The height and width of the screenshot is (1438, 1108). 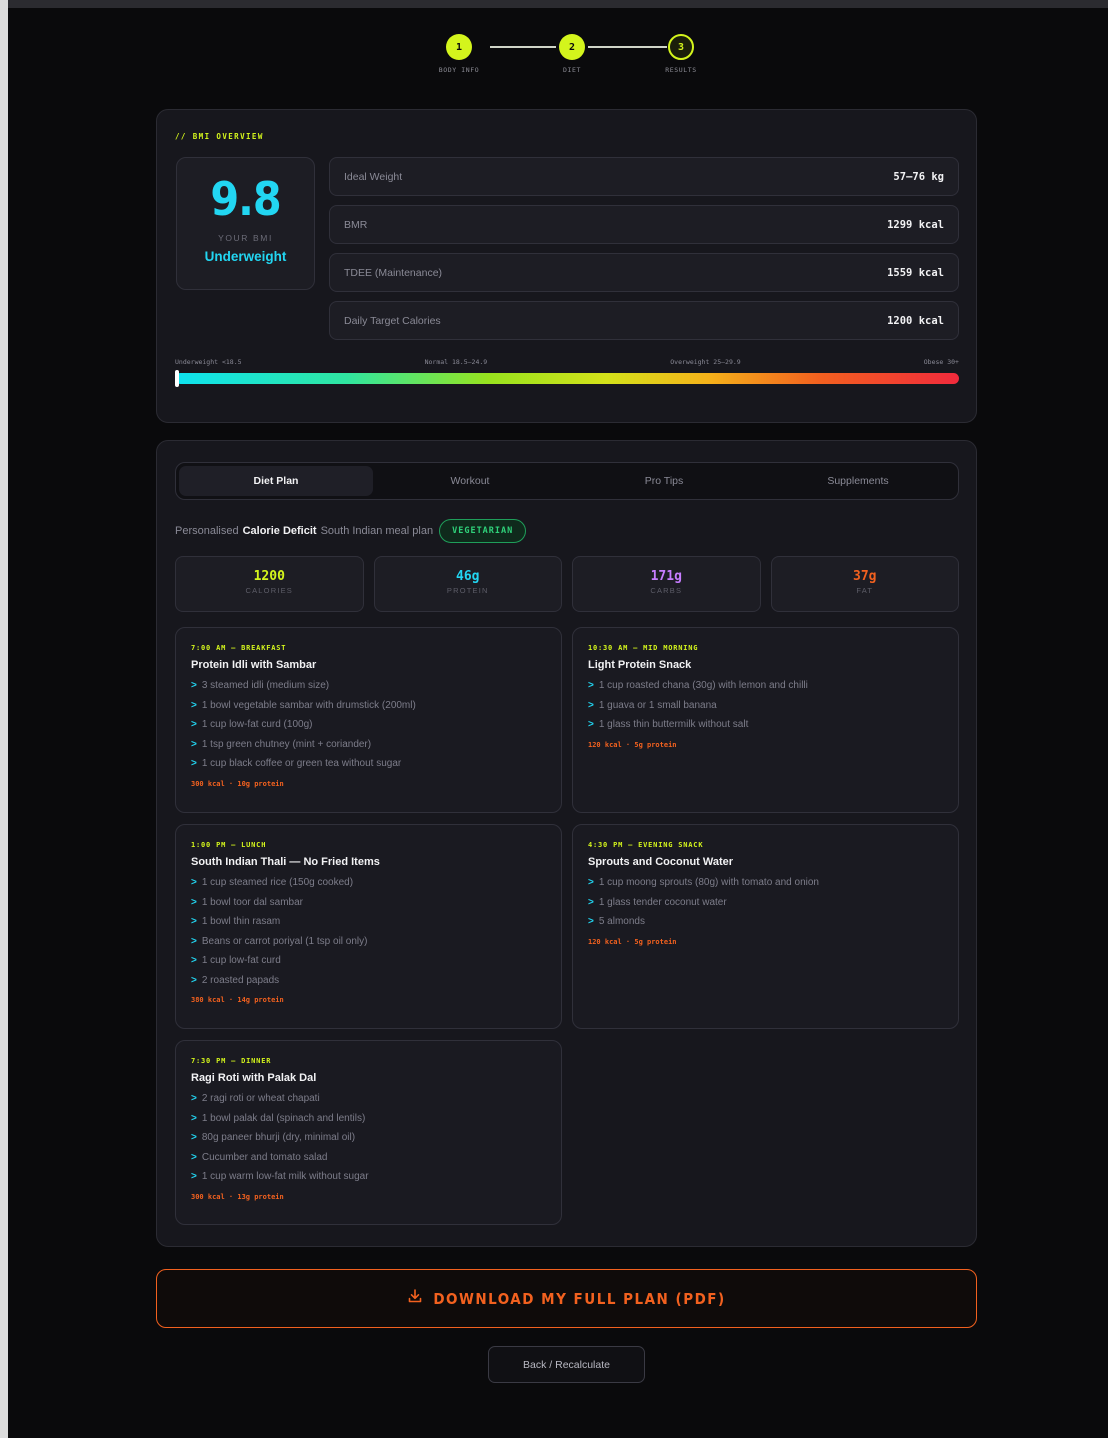 What do you see at coordinates (368, 981) in the screenshot?
I see `meal-item: >2 roasted papads` at bounding box center [368, 981].